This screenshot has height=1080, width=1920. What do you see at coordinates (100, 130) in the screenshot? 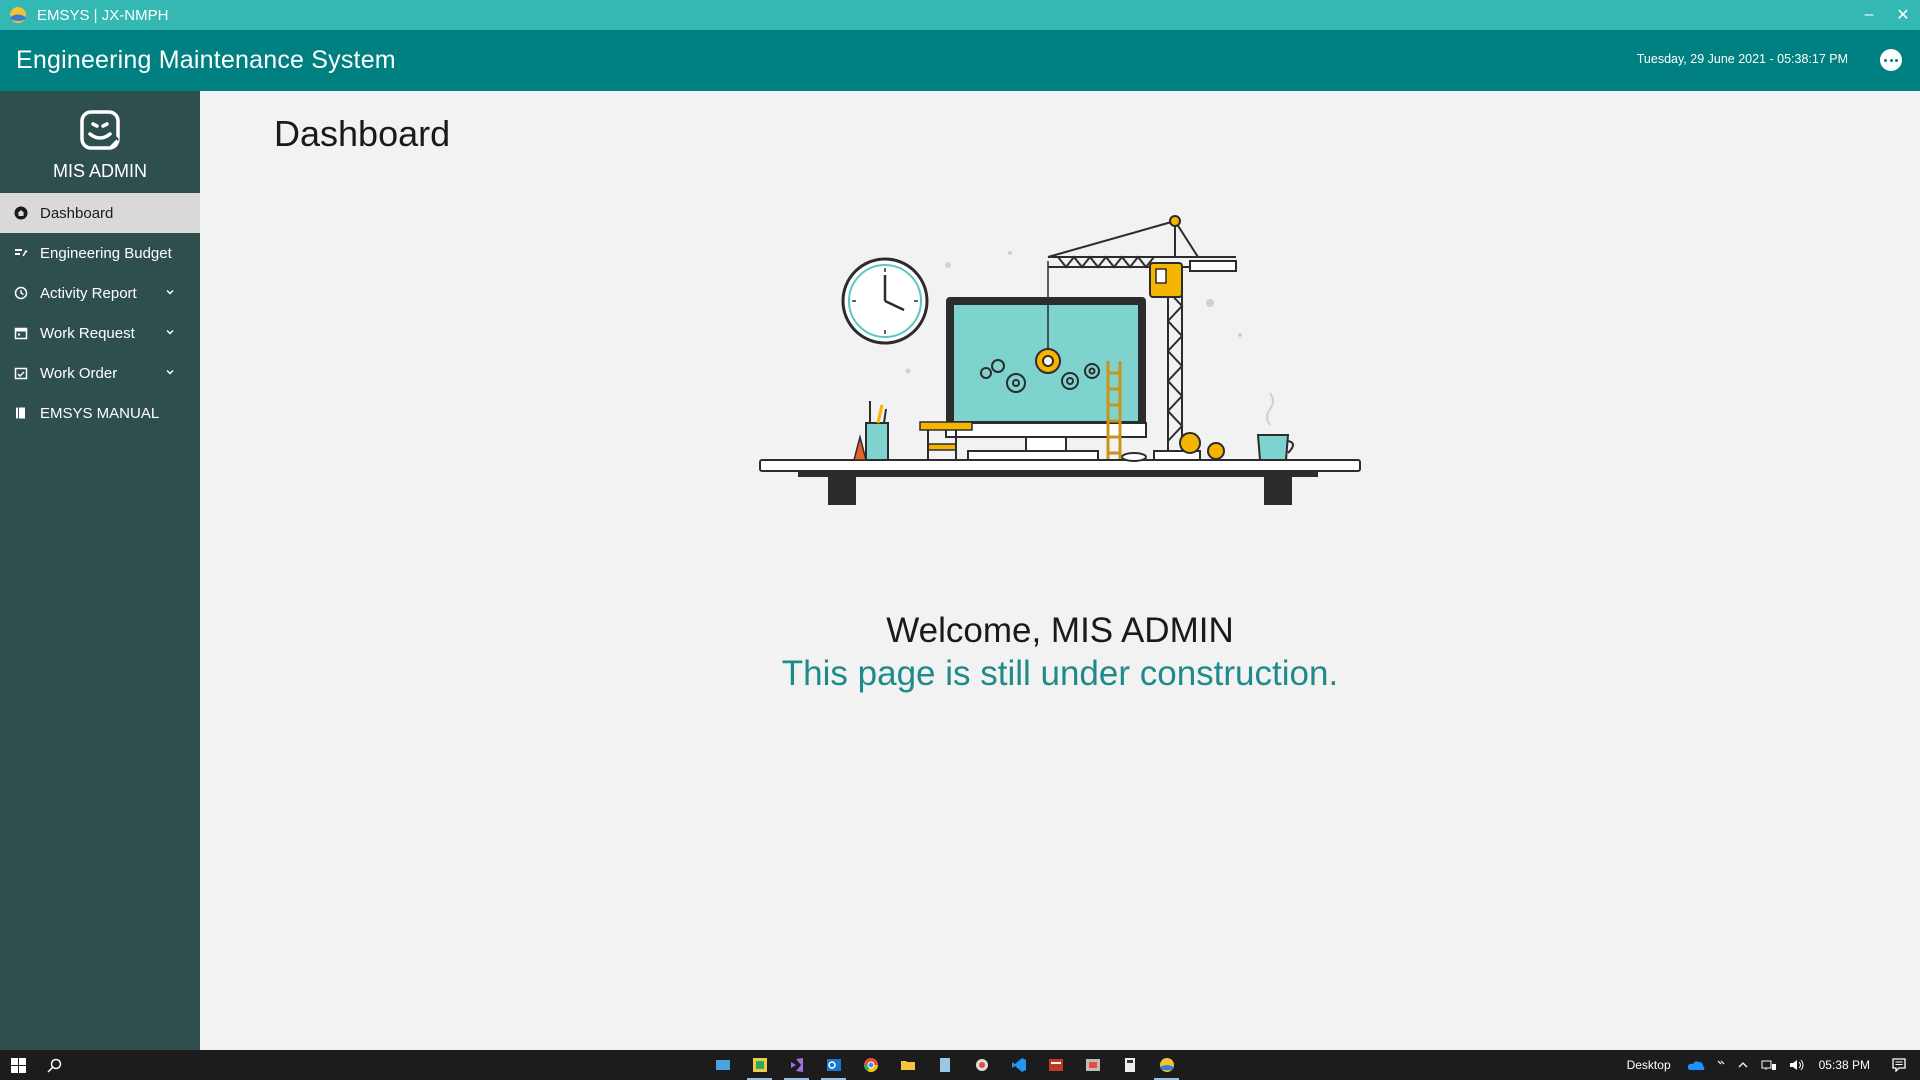
I see `user-avatar-icon` at bounding box center [100, 130].